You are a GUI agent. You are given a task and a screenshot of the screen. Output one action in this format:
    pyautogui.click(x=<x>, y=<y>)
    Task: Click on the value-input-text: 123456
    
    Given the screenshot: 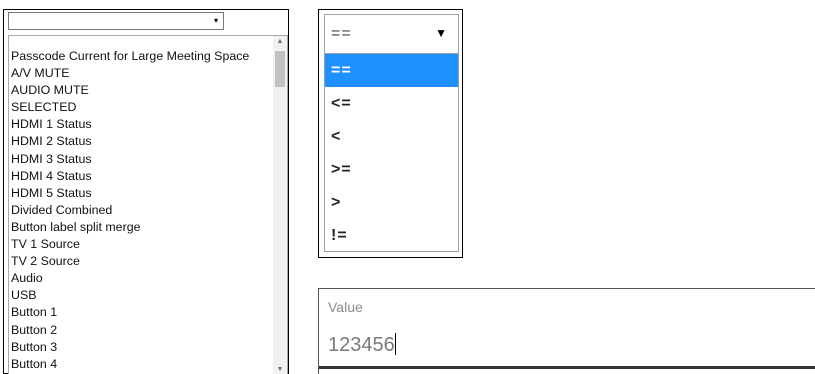 What is the action you would take?
    pyautogui.click(x=361, y=345)
    